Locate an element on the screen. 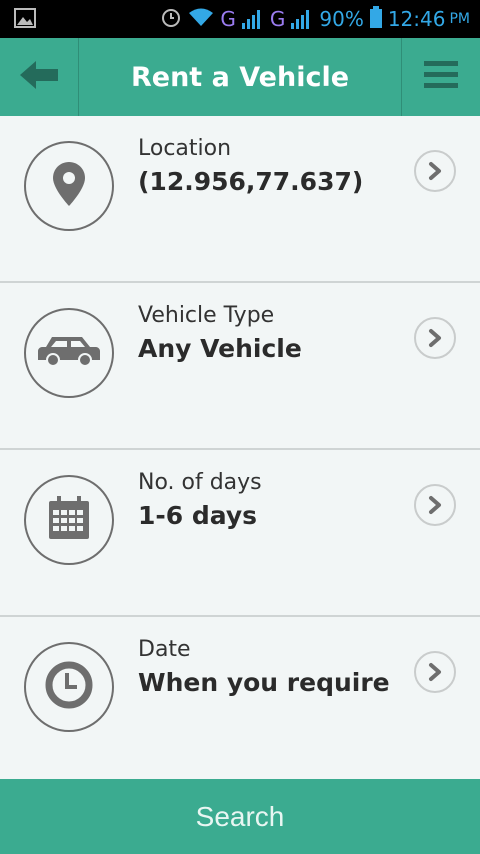 Image resolution: width=480 pixels, height=854 pixels. signal-icon is located at coordinates (252, 19).